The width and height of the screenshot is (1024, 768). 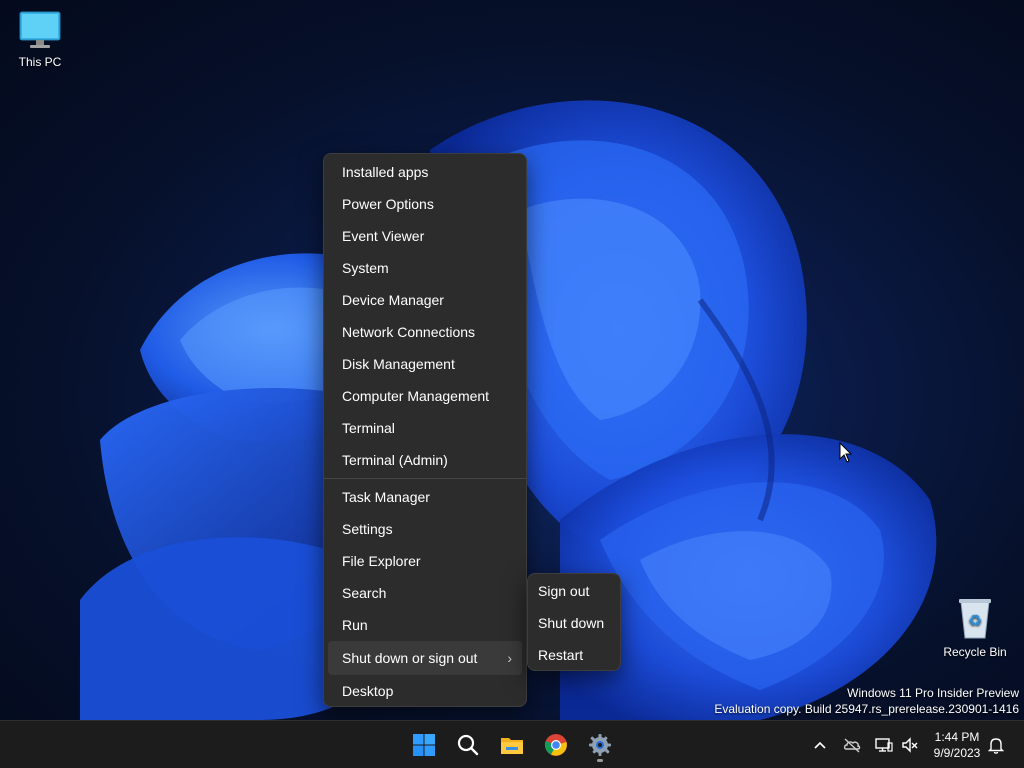 I want to click on windows-start-icon, so click(x=424, y=745).